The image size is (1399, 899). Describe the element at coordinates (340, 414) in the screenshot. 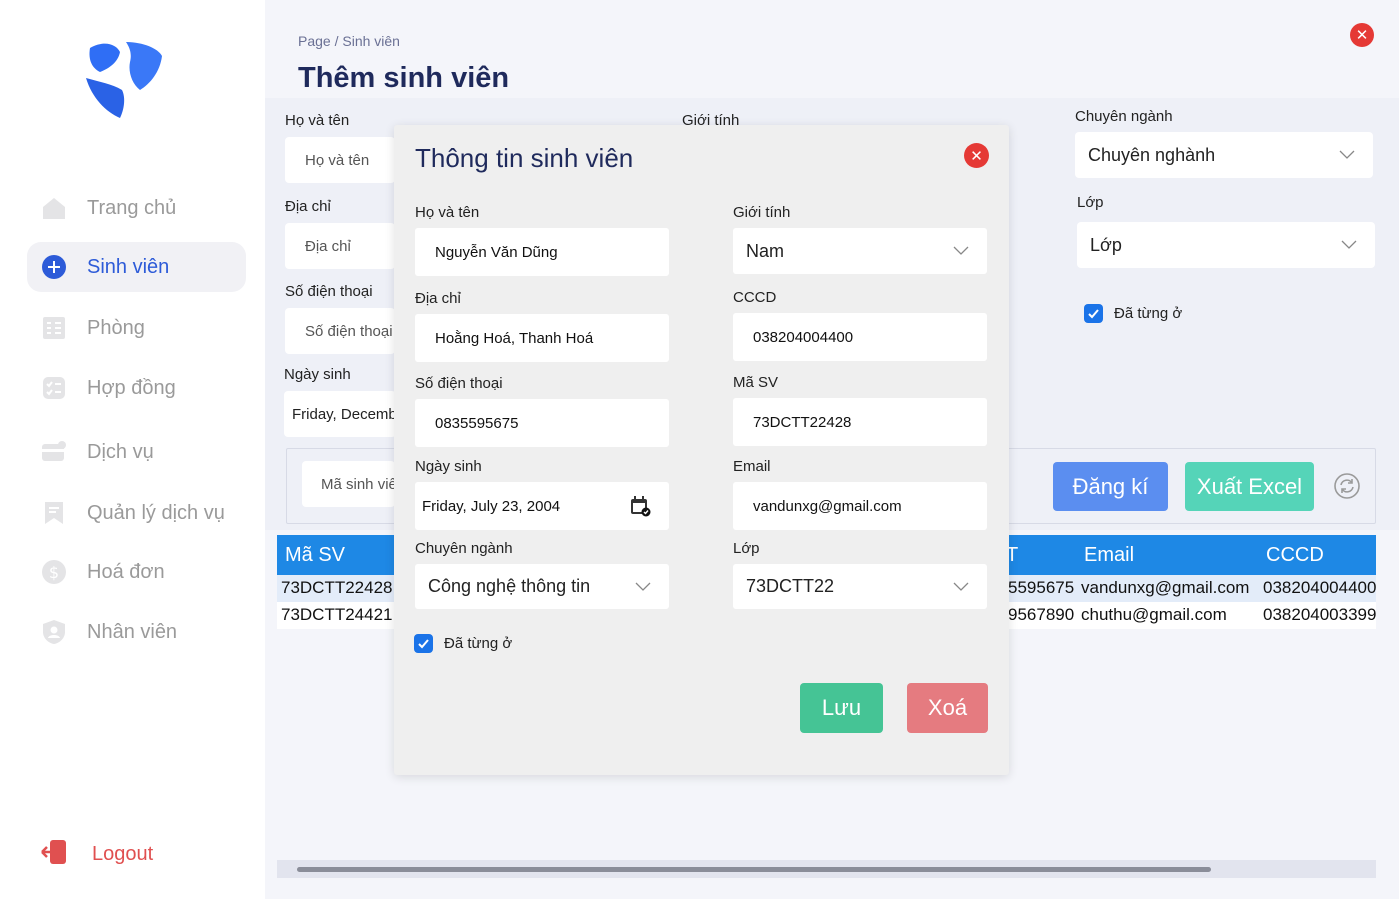

I see `ngay-sinh-input: Friday, Decemb` at that location.